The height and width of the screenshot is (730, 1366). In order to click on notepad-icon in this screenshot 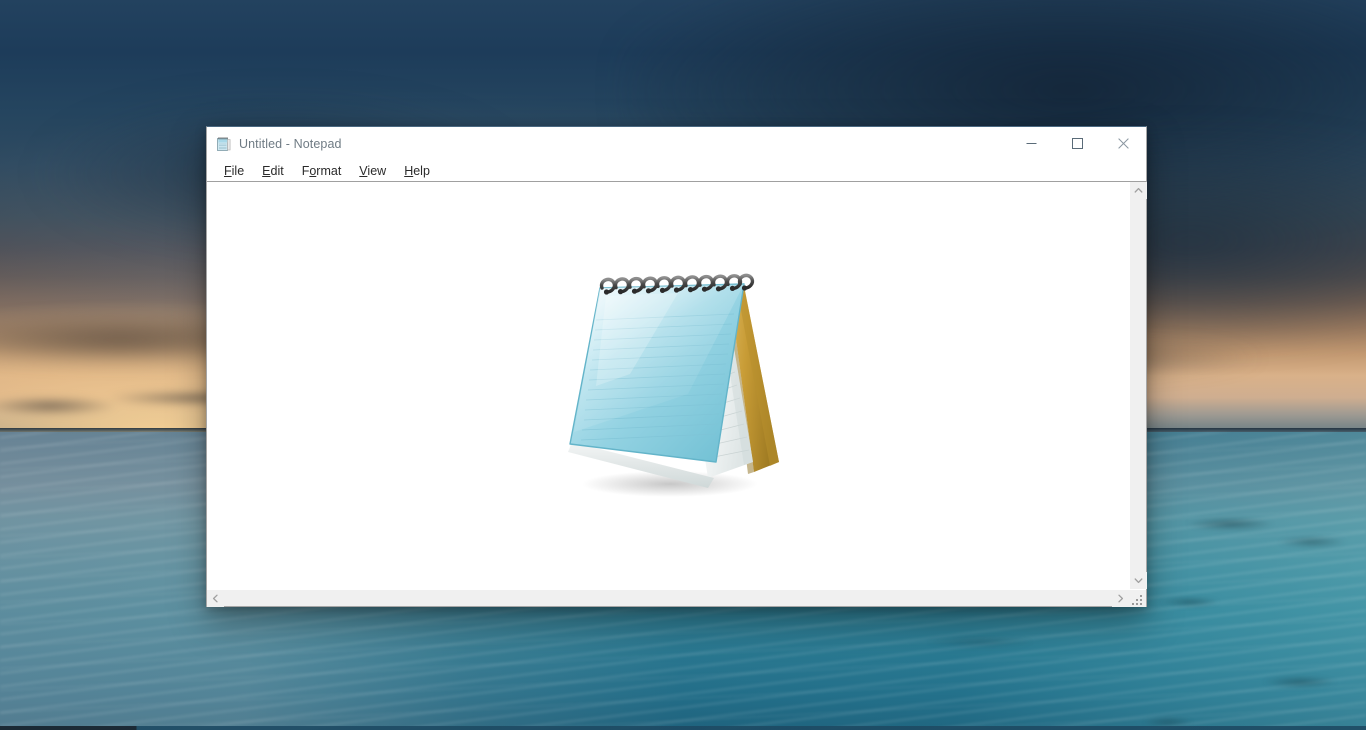, I will do `click(224, 144)`.